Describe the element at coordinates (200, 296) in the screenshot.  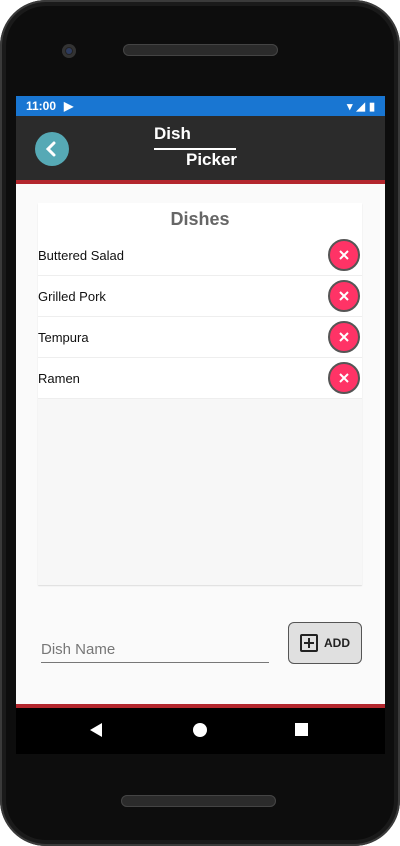
I see `list-item: Grilled Pork` at that location.